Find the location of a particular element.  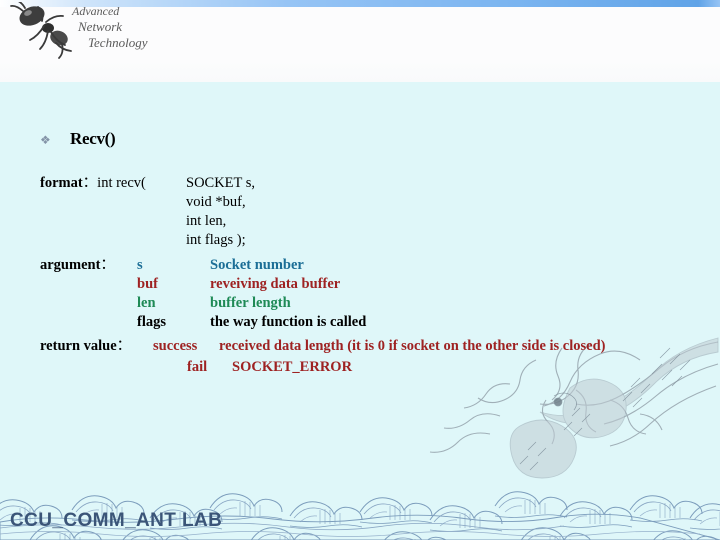

format-param-3: int flags ); is located at coordinates (216, 240).